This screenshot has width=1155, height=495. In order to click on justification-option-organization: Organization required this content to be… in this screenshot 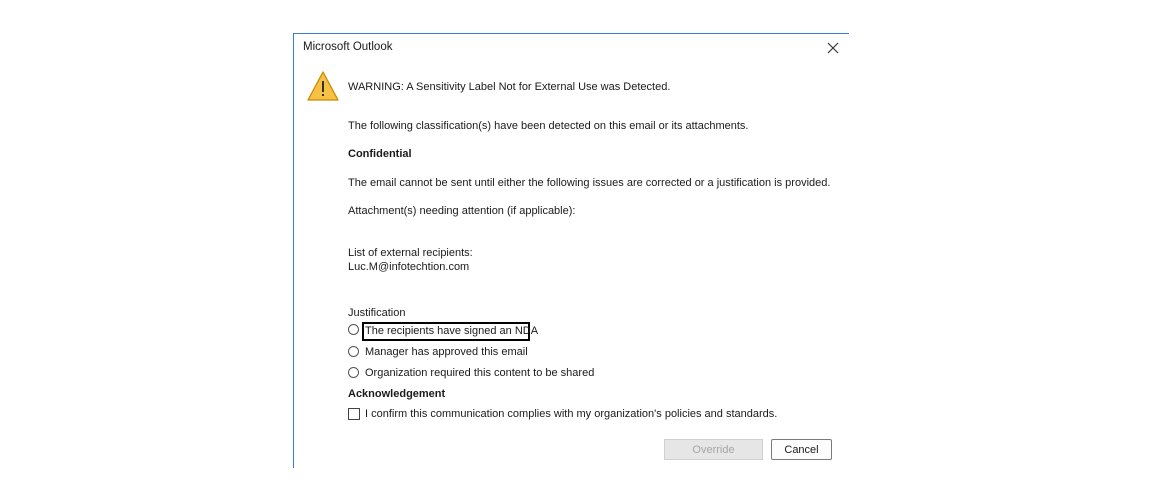, I will do `click(479, 373)`.